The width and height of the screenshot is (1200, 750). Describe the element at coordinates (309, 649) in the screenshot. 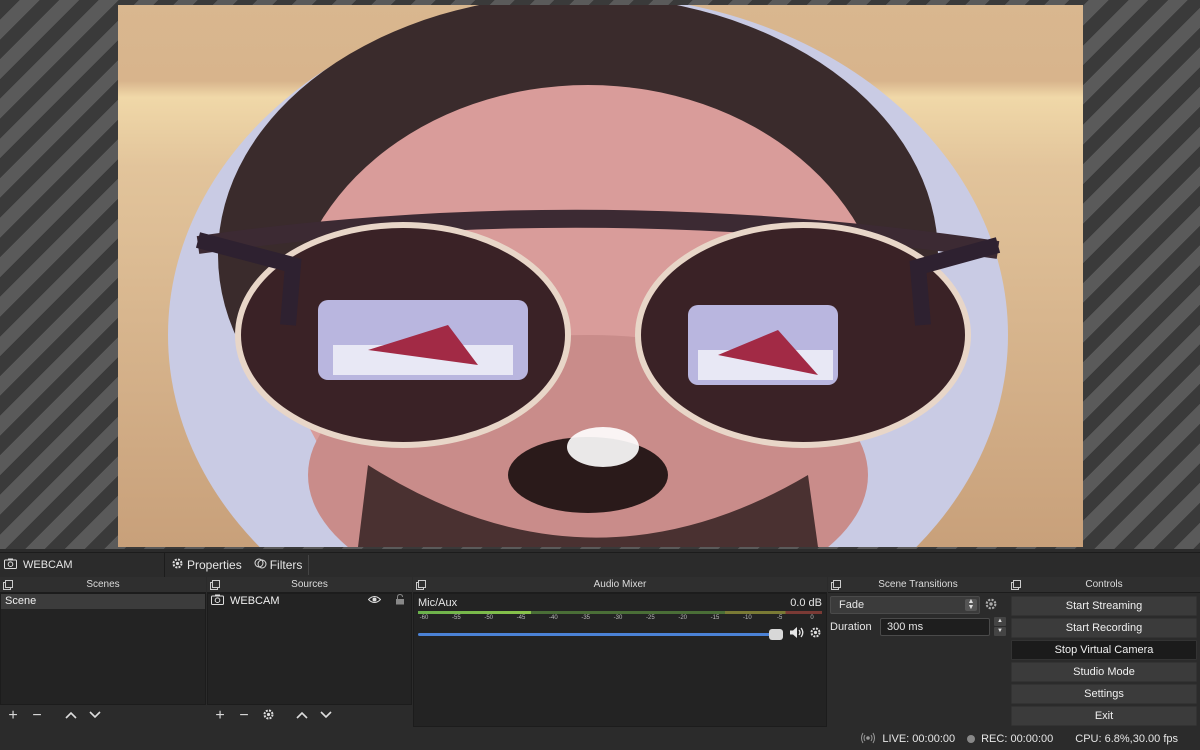

I see `sources-list: WEBCAM` at that location.